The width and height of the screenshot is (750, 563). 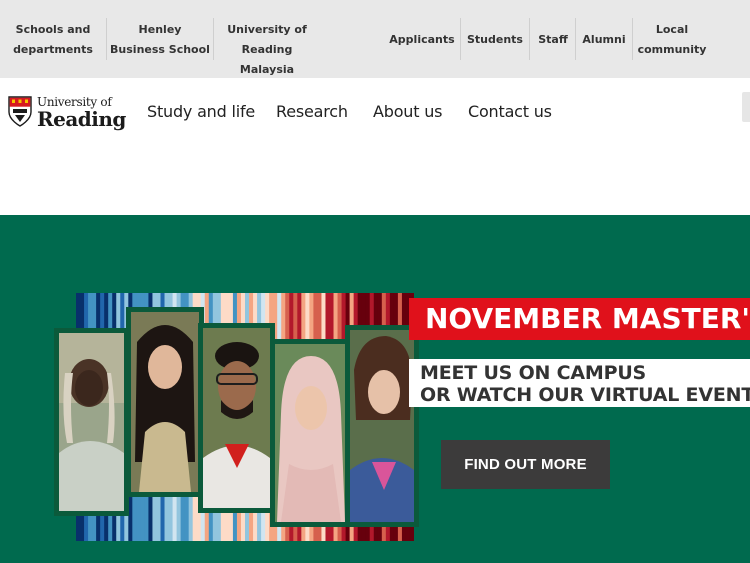 What do you see at coordinates (510, 112) in the screenshot?
I see `nav-contact-us: Contact us` at bounding box center [510, 112].